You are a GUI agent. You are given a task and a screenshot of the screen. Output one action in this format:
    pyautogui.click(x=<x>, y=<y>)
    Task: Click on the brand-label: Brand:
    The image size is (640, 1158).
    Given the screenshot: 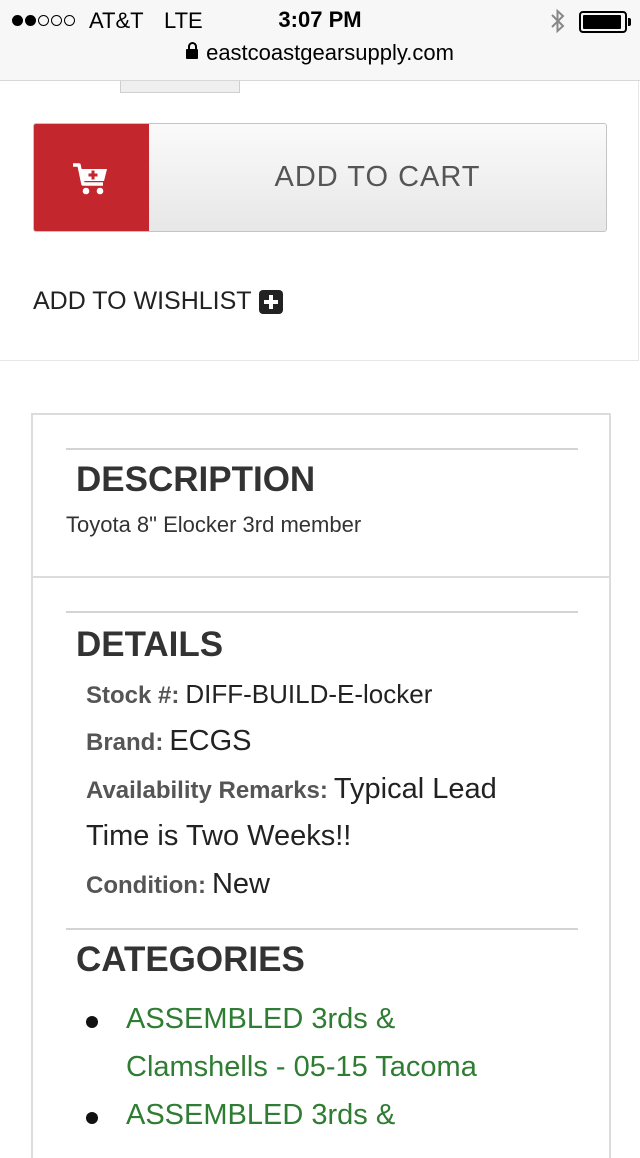 What is the action you would take?
    pyautogui.click(x=125, y=742)
    